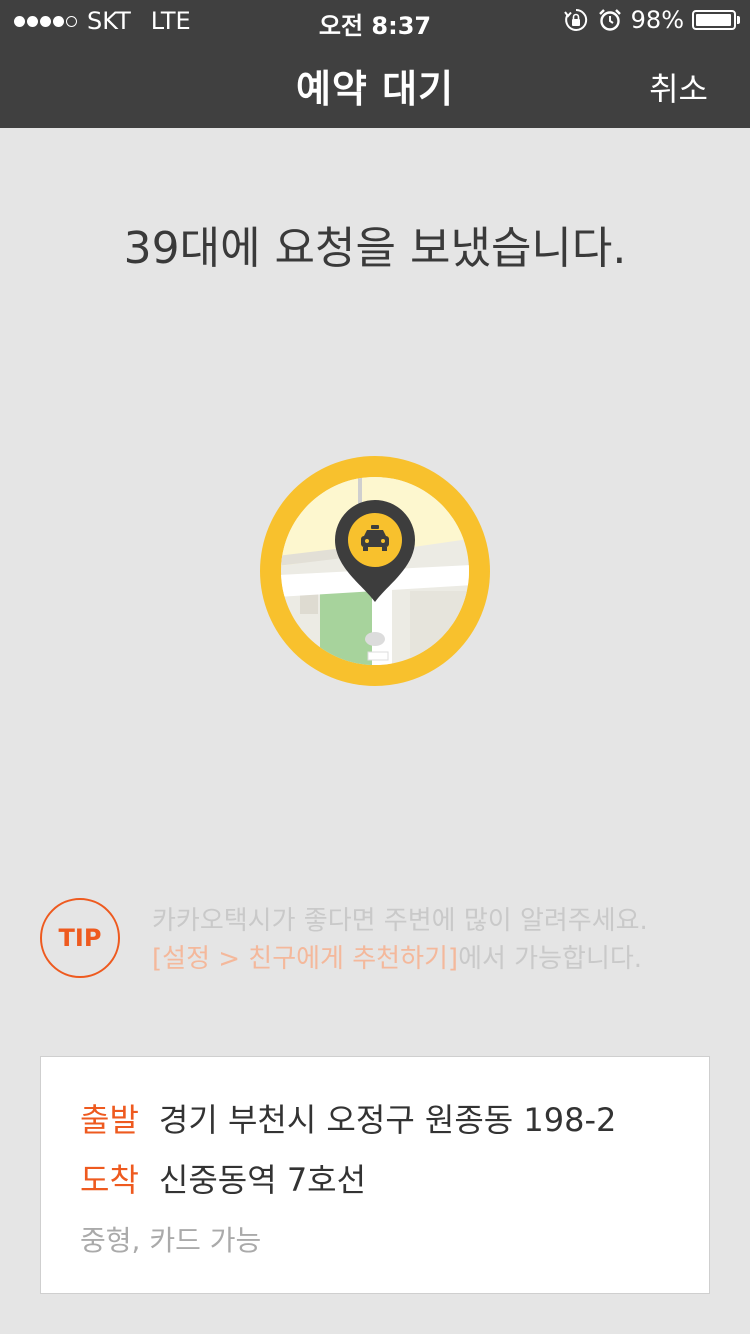  Describe the element at coordinates (109, 1120) in the screenshot. I see `departure-label: 출발` at that location.